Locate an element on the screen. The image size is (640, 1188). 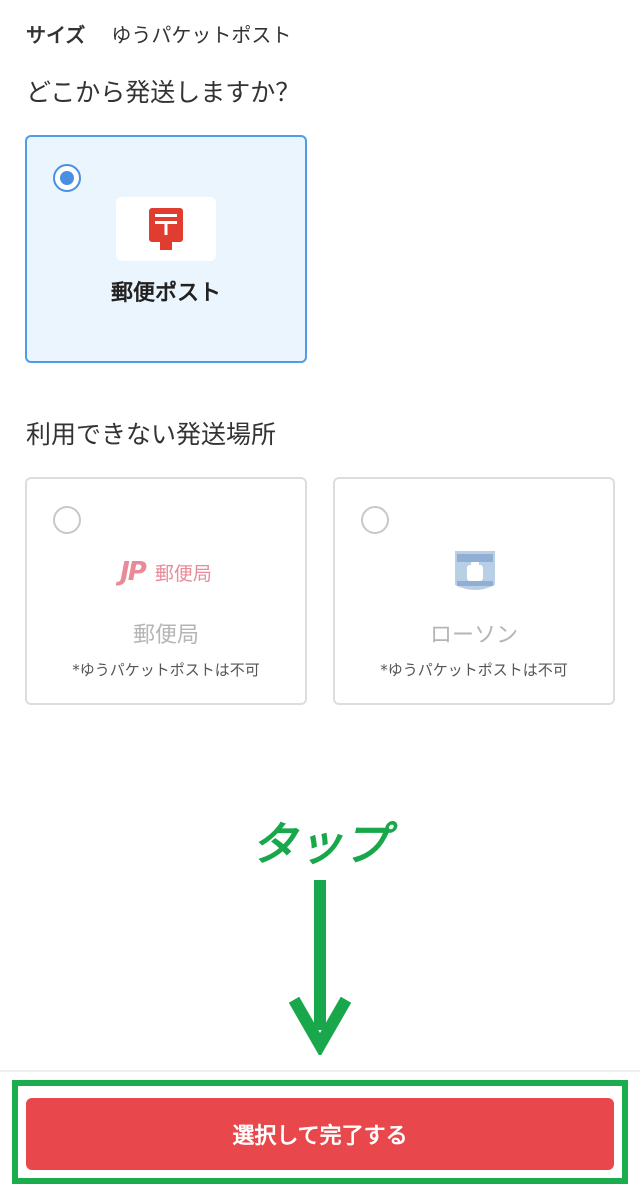
select-complete-button: 選択して完了する is located at coordinates (320, 1134).